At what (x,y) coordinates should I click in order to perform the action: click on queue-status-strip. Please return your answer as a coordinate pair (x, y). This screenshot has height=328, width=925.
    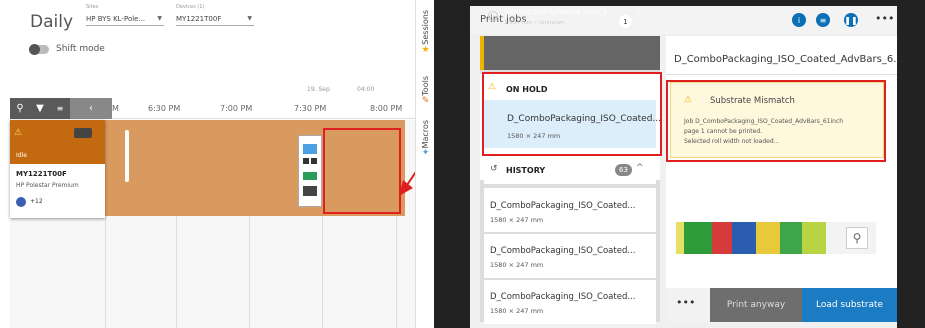
    Looking at the image, I should click on (482, 53).